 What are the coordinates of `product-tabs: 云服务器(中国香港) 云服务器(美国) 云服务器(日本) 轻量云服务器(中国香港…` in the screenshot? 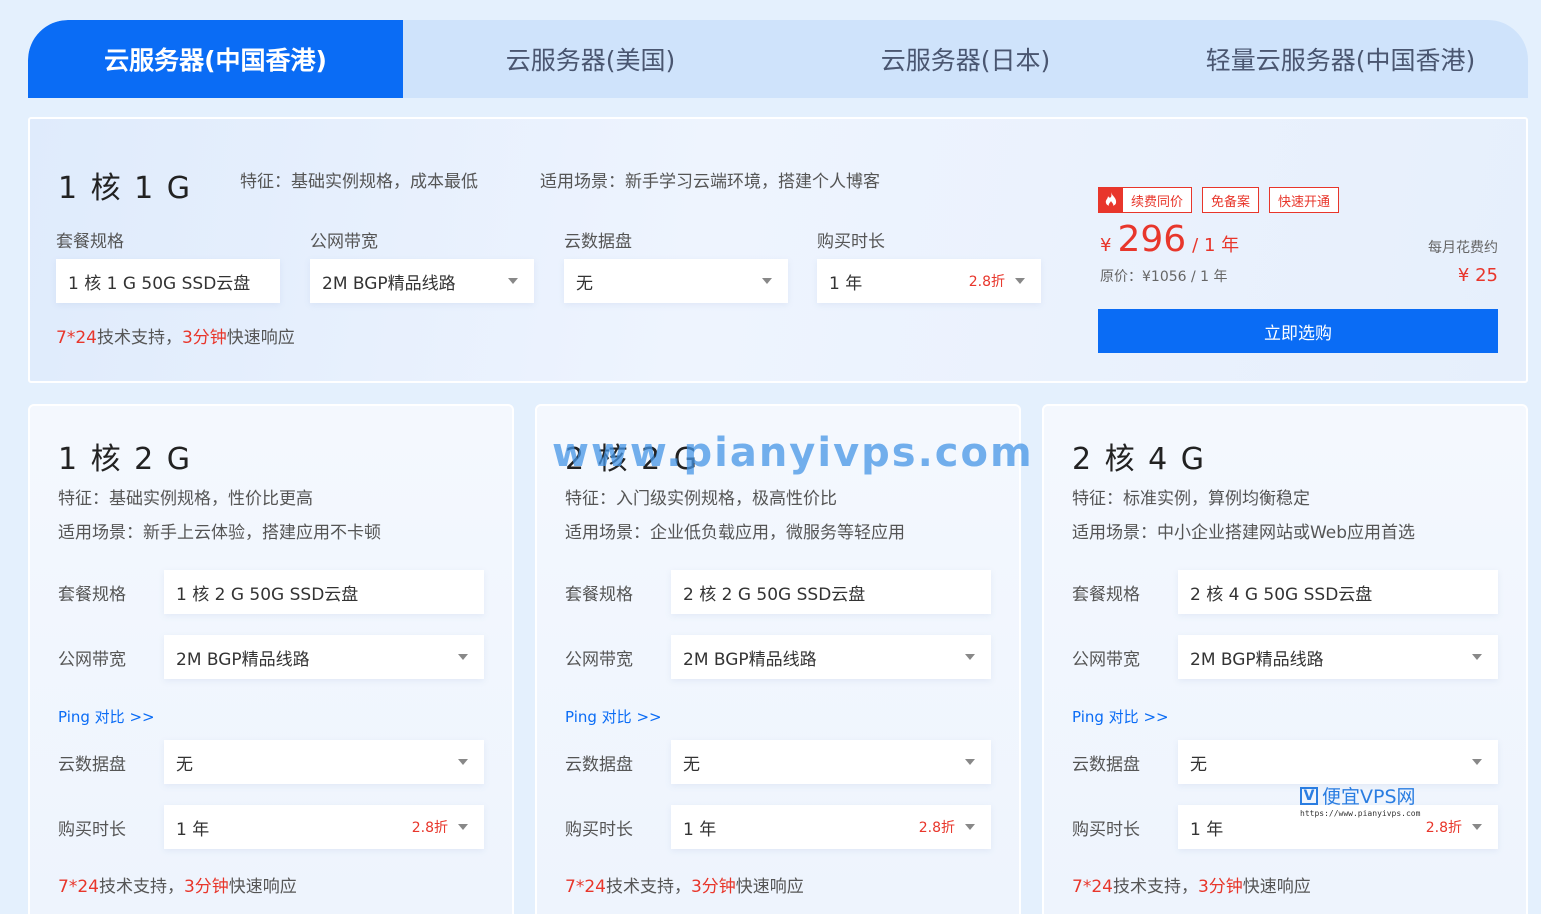 It's located at (778, 59).